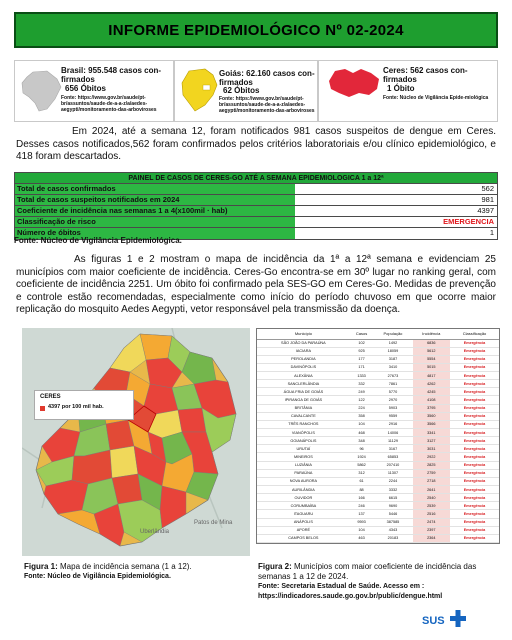 The height and width of the screenshot is (640, 512). Describe the element at coordinates (393, 392) in the screenshot. I see `cell-populacao: 5770` at that location.